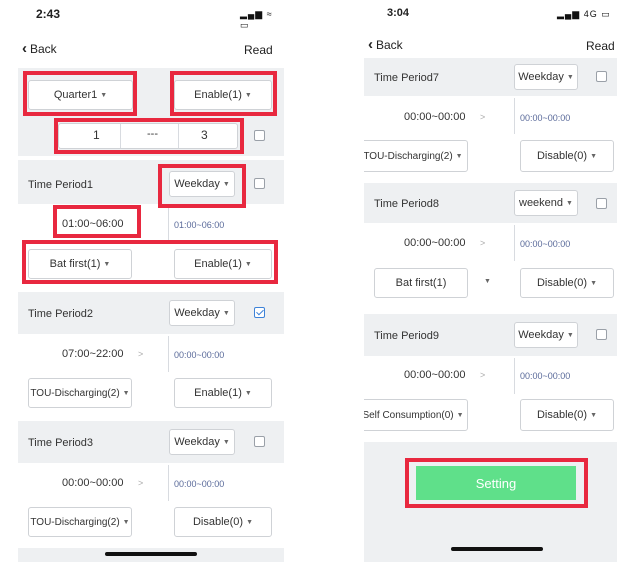 Image resolution: width=617 pixels, height=562 pixels. Describe the element at coordinates (490, 502) in the screenshot. I see `setting-section` at that location.